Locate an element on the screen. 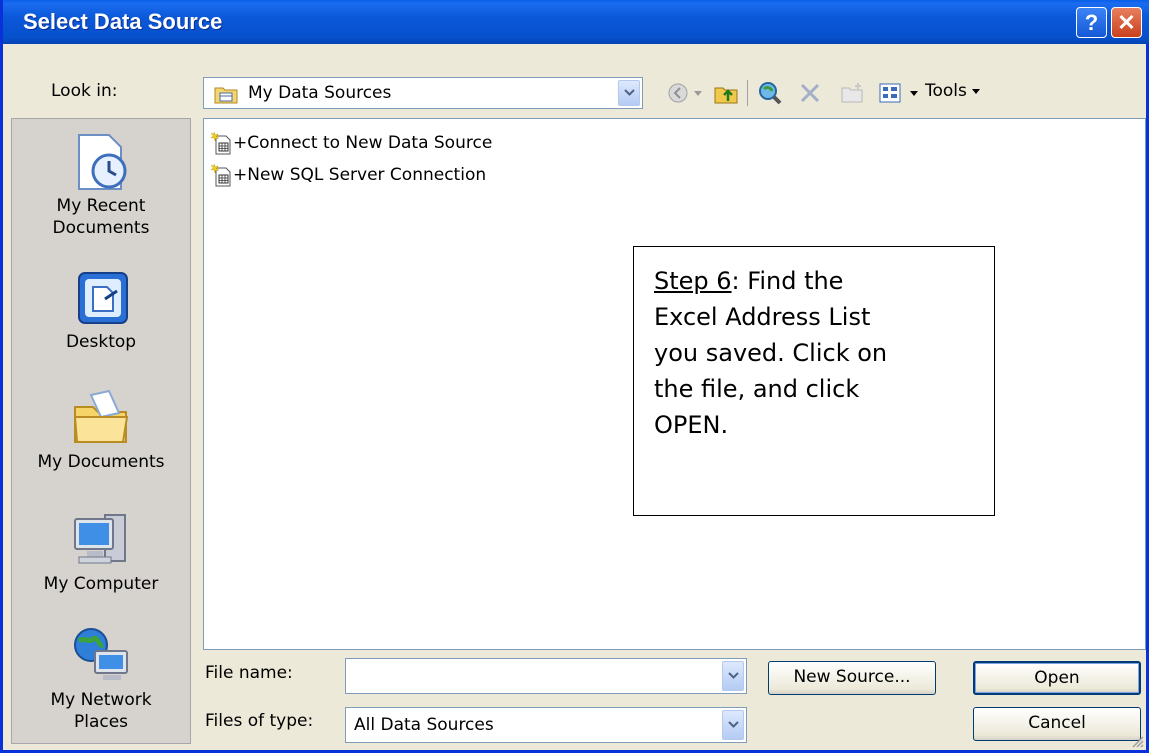 The width and height of the screenshot is (1149, 753). network-places-icon is located at coordinates (101, 656).